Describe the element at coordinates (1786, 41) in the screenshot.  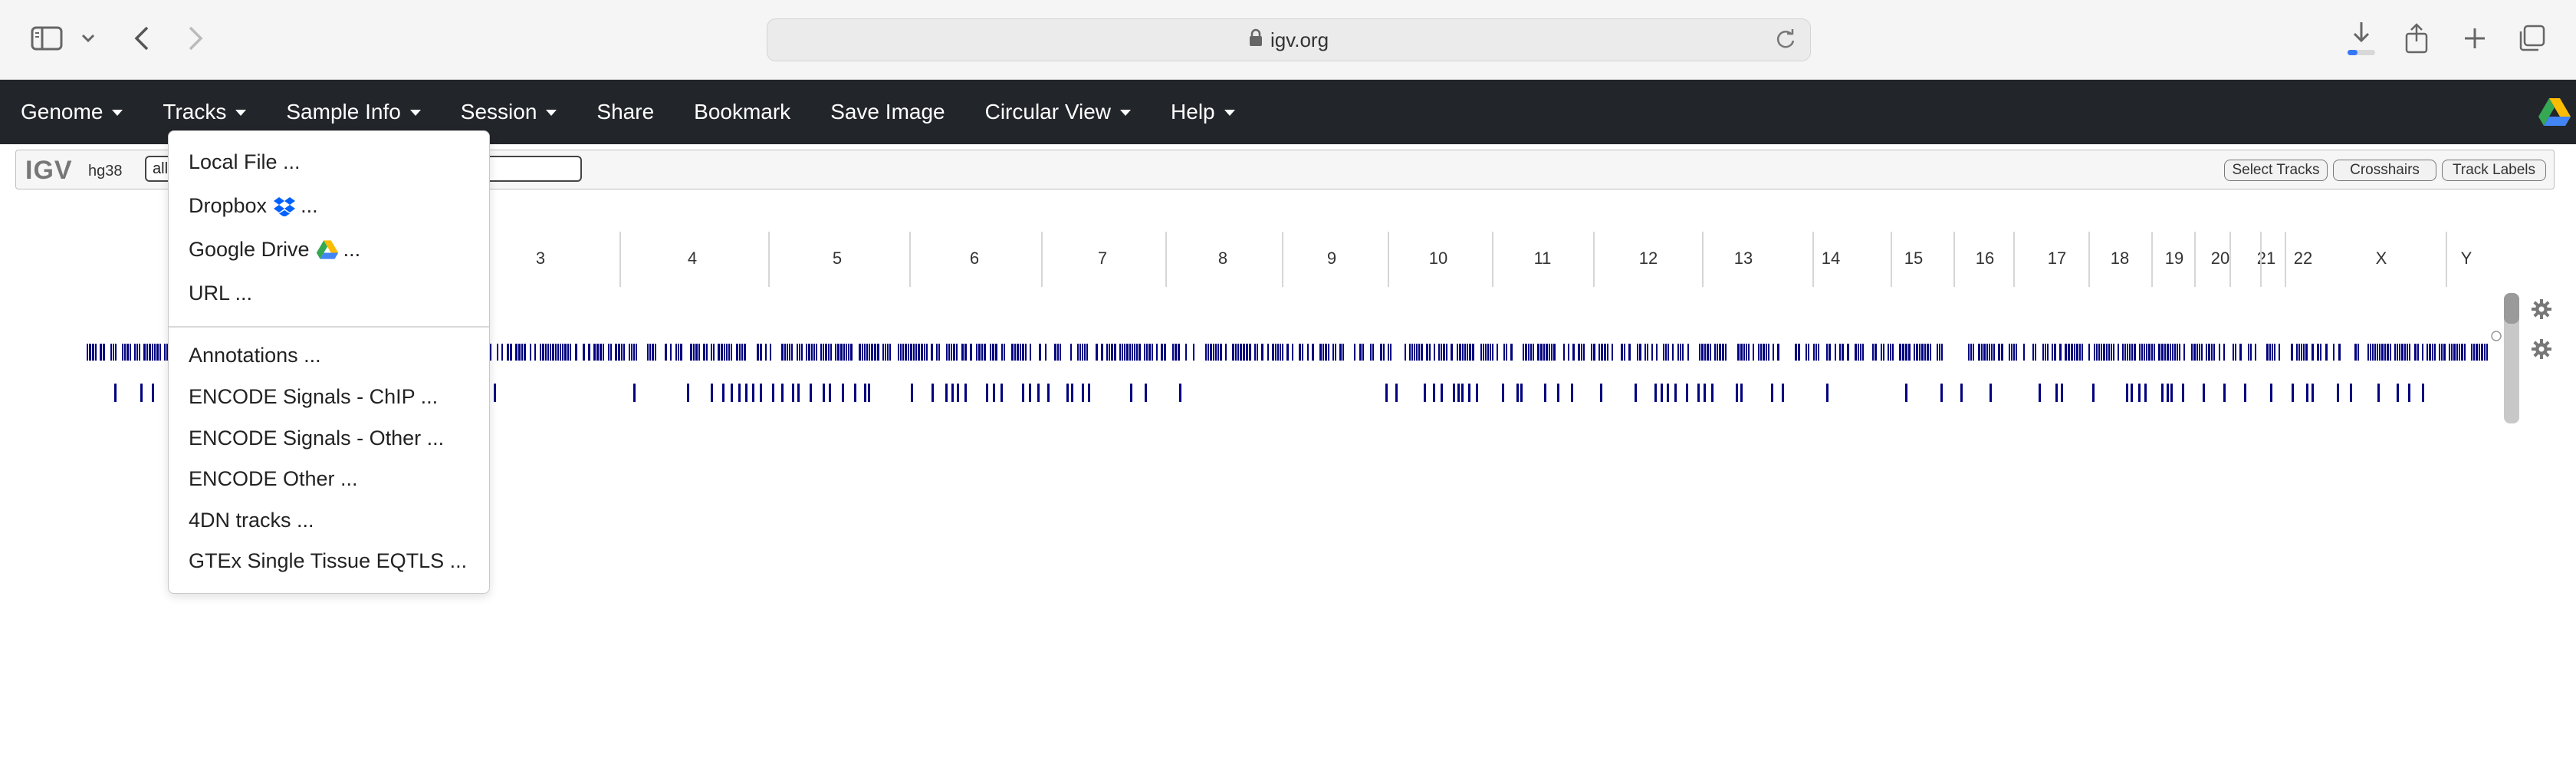
I see `reload-icon` at that location.